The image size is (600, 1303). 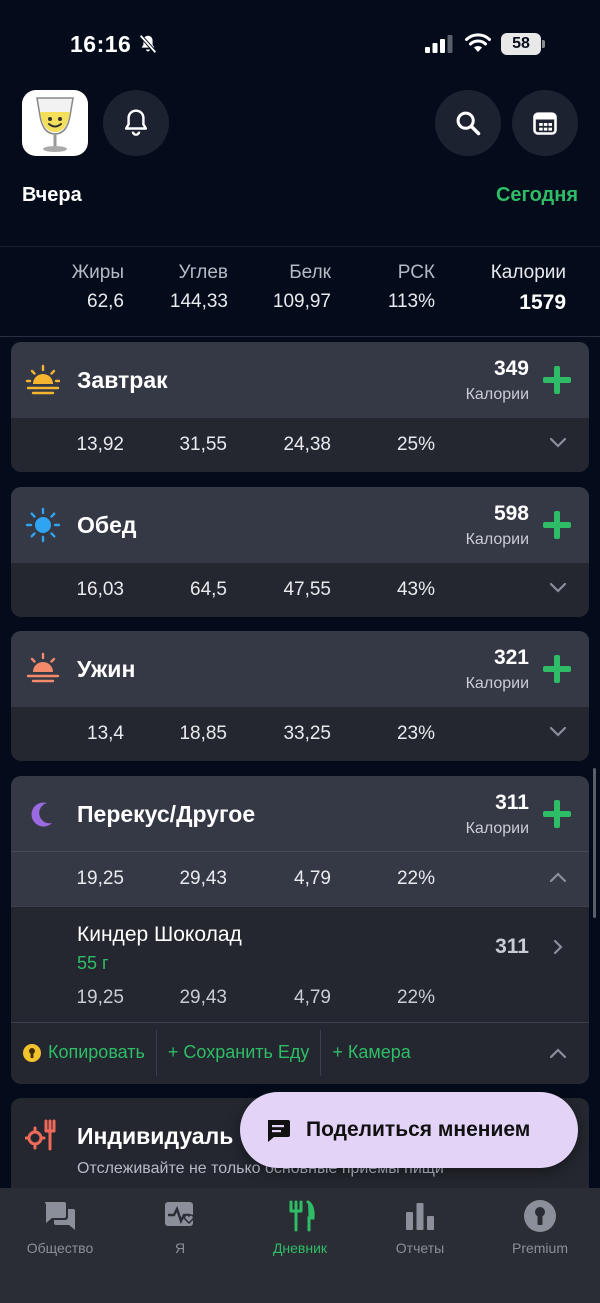 I want to click on chat-icon, so click(x=59, y=1216).